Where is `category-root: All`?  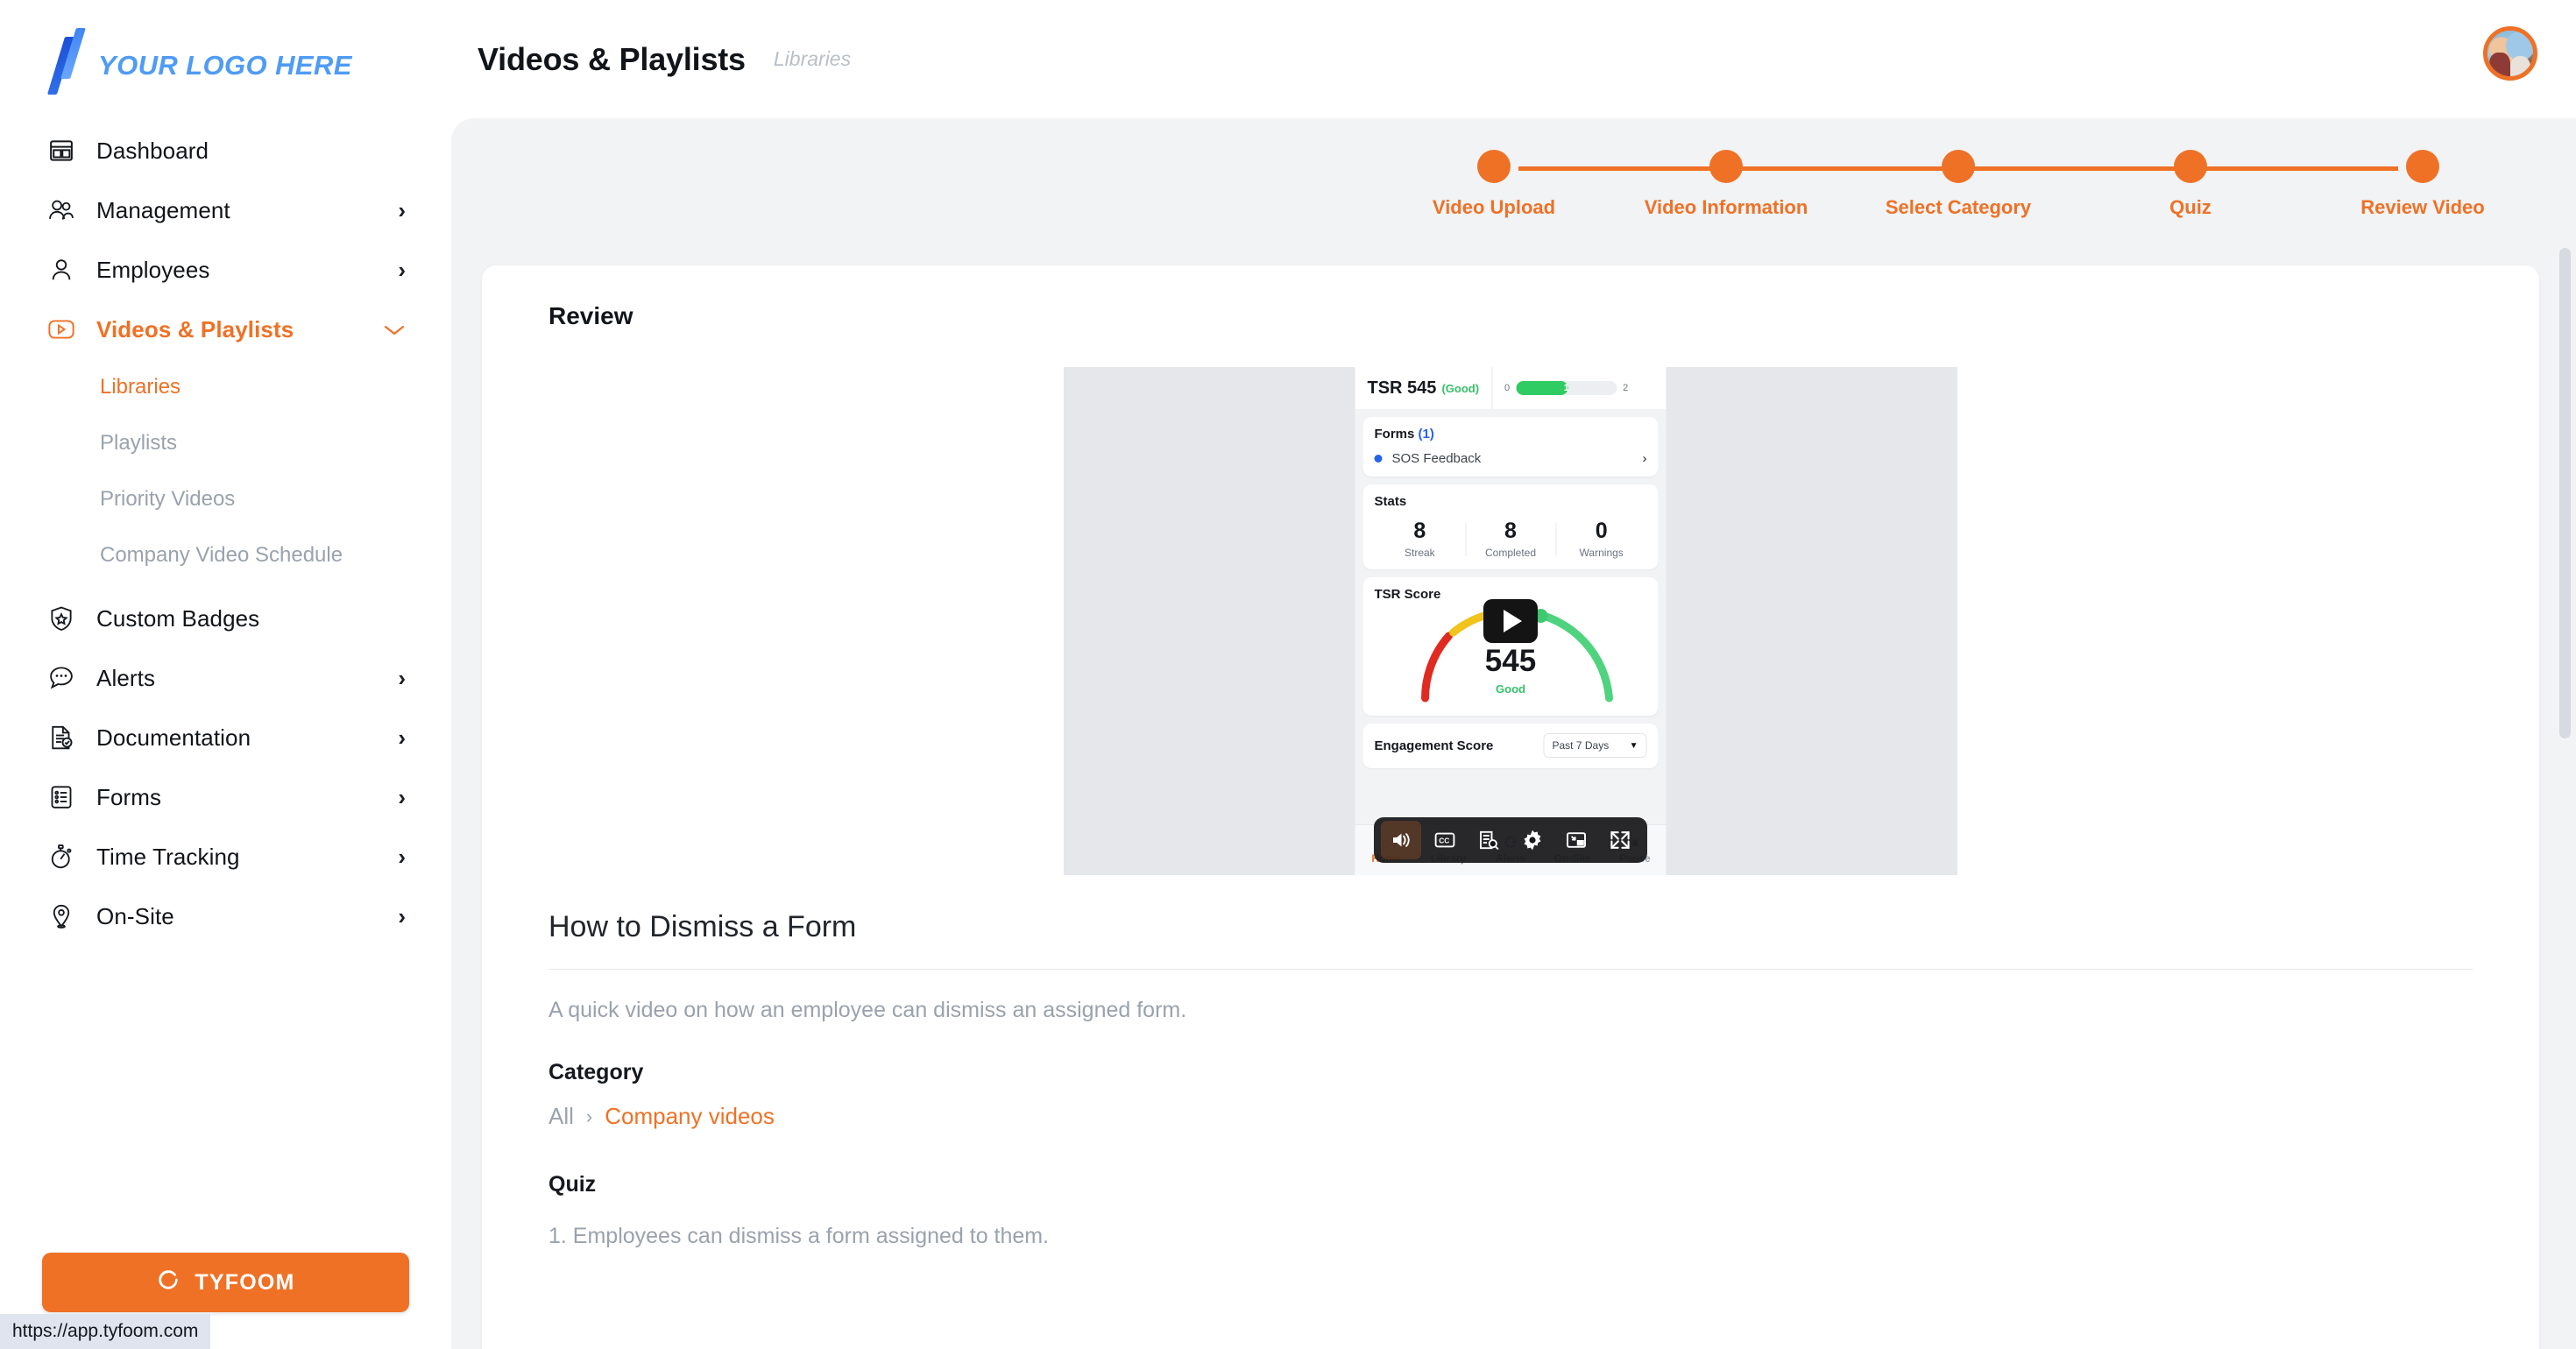 category-root: All is located at coordinates (561, 1116).